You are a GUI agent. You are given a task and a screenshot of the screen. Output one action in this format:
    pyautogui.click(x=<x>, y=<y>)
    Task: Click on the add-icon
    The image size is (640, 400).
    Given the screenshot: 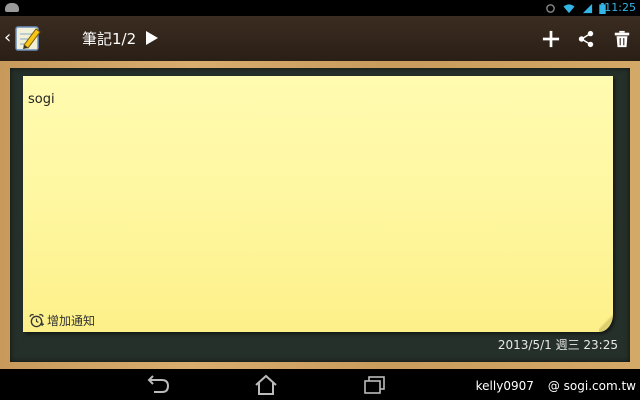 What is the action you would take?
    pyautogui.click(x=551, y=39)
    